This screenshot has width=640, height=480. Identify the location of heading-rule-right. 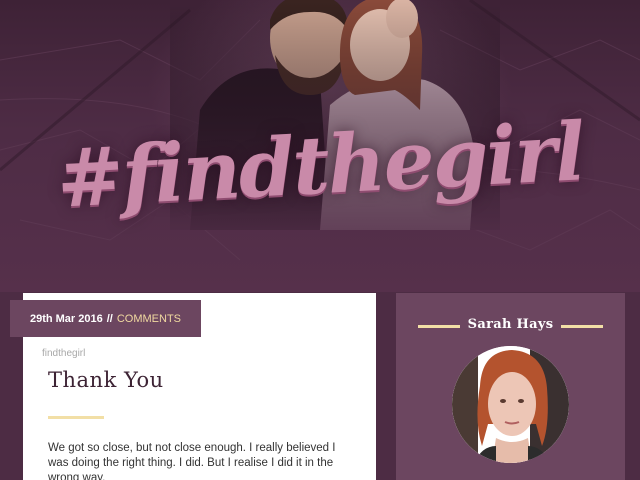
(582, 326).